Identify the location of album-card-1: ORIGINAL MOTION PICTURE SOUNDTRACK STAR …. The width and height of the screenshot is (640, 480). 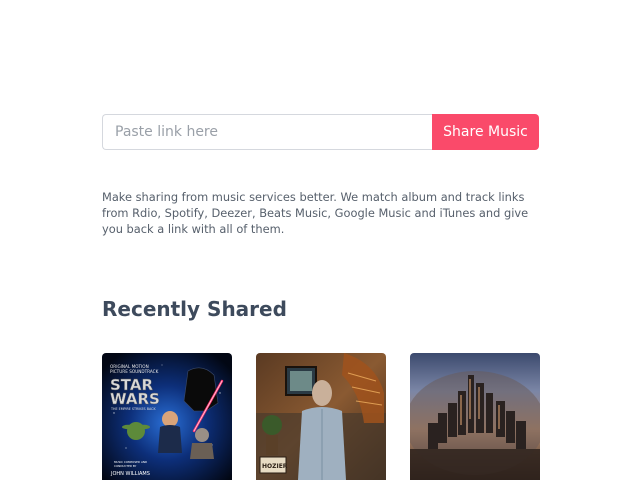
(167, 416).